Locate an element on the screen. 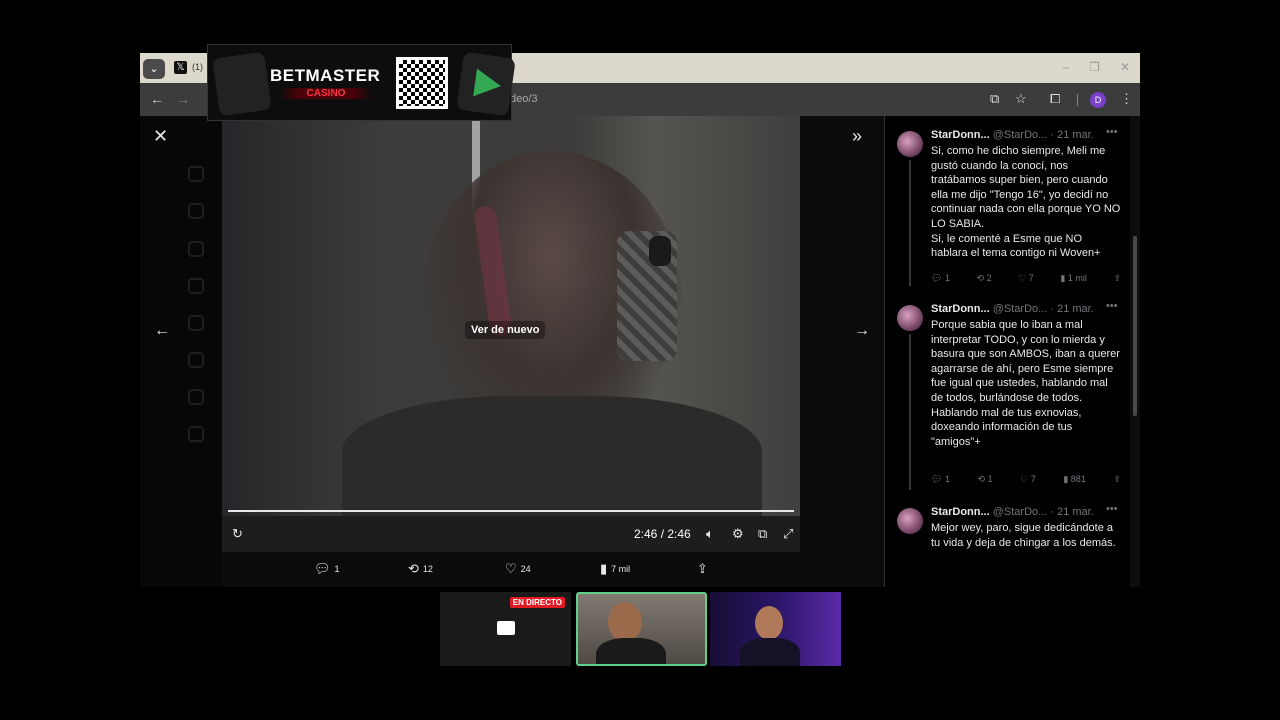 This screenshot has width=1280, height=720. back-icon: ← is located at coordinates (157, 99).